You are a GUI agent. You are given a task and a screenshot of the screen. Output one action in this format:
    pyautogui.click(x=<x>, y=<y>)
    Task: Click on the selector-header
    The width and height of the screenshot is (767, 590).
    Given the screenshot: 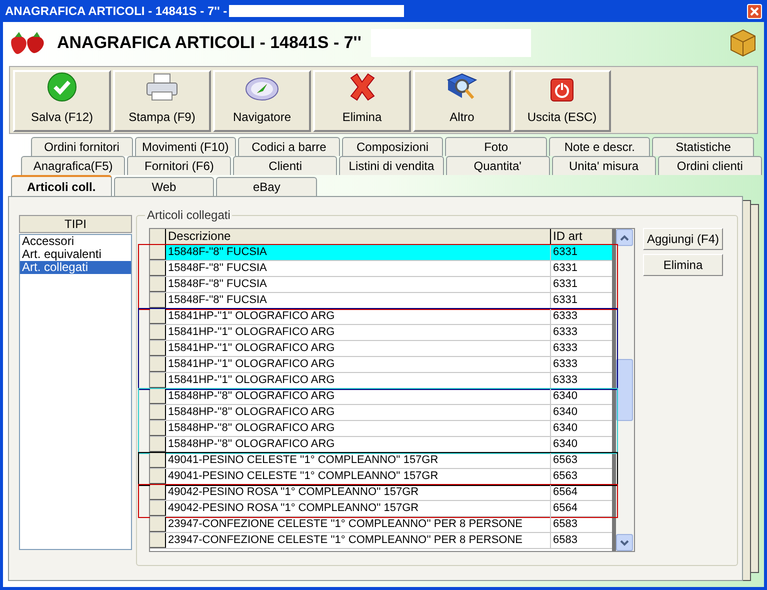 What is the action you would take?
    pyautogui.click(x=158, y=236)
    